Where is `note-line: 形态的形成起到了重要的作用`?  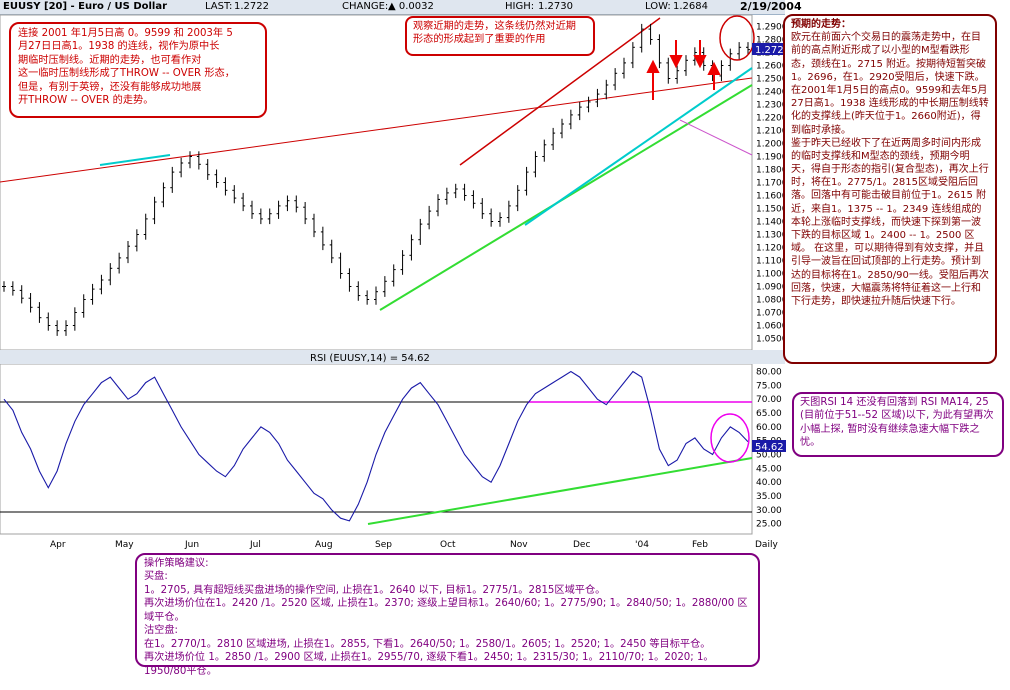
note-line: 形态的形成起到了重要的作用 is located at coordinates (479, 40).